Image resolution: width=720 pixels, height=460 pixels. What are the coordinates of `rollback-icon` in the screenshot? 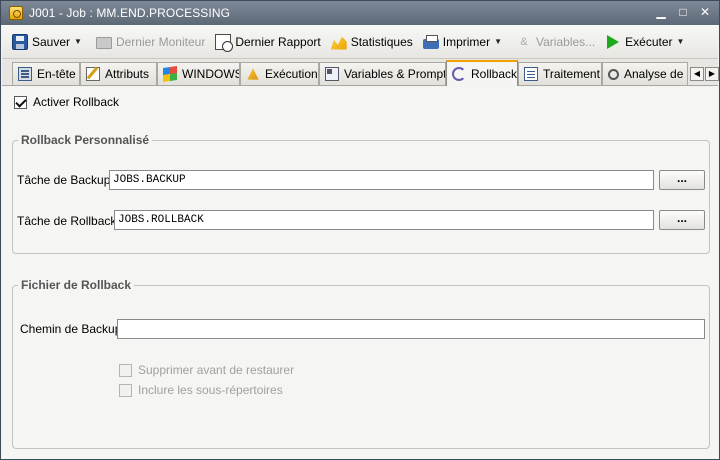 It's located at (459, 74).